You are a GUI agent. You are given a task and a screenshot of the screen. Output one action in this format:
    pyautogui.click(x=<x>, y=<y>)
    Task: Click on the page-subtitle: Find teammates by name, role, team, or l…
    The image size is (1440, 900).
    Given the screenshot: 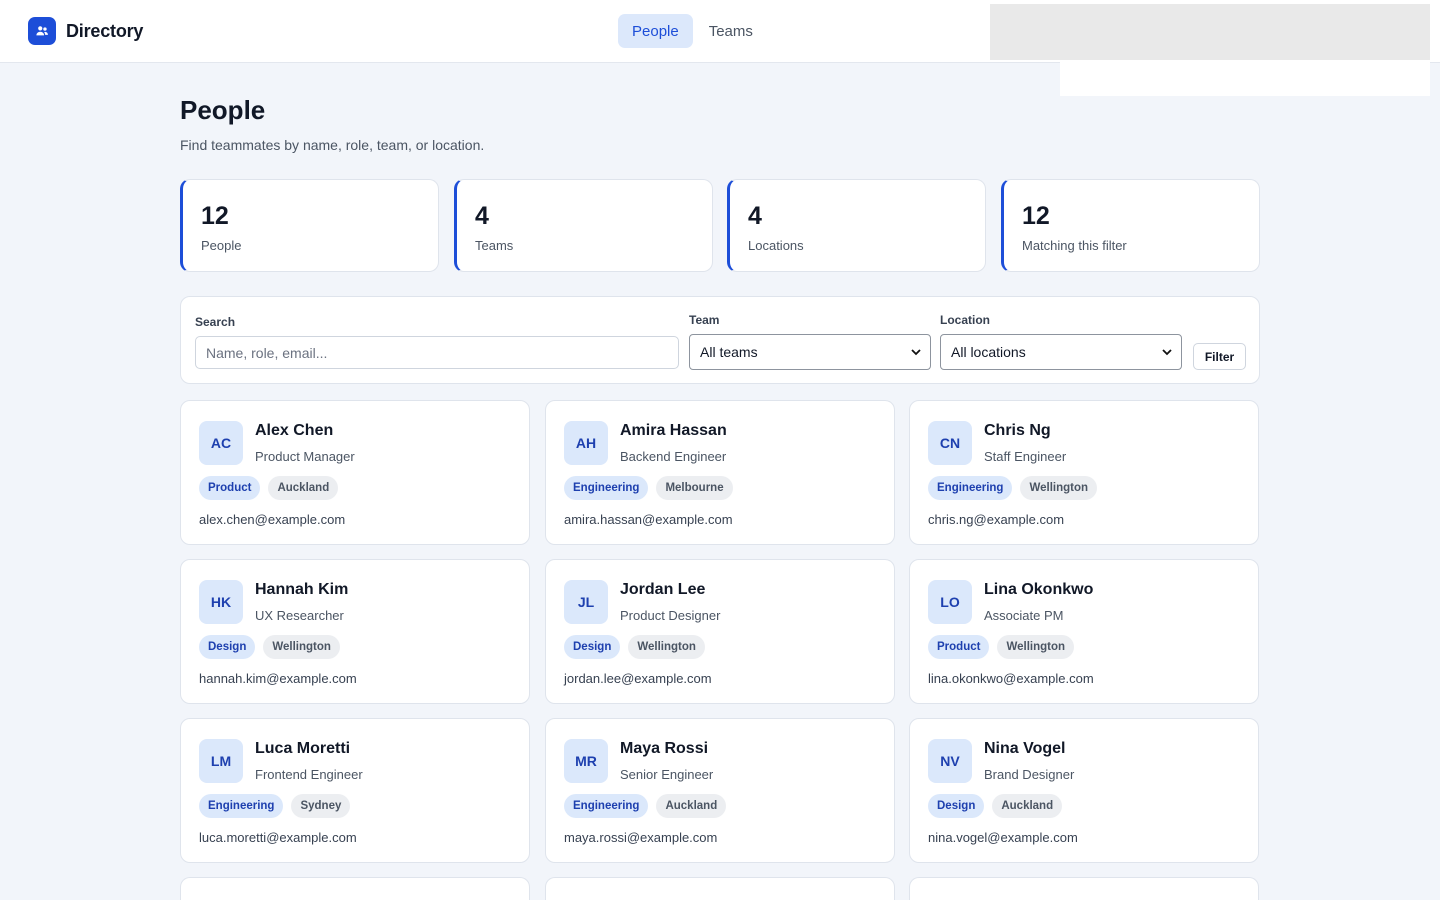 What is the action you would take?
    pyautogui.click(x=332, y=145)
    